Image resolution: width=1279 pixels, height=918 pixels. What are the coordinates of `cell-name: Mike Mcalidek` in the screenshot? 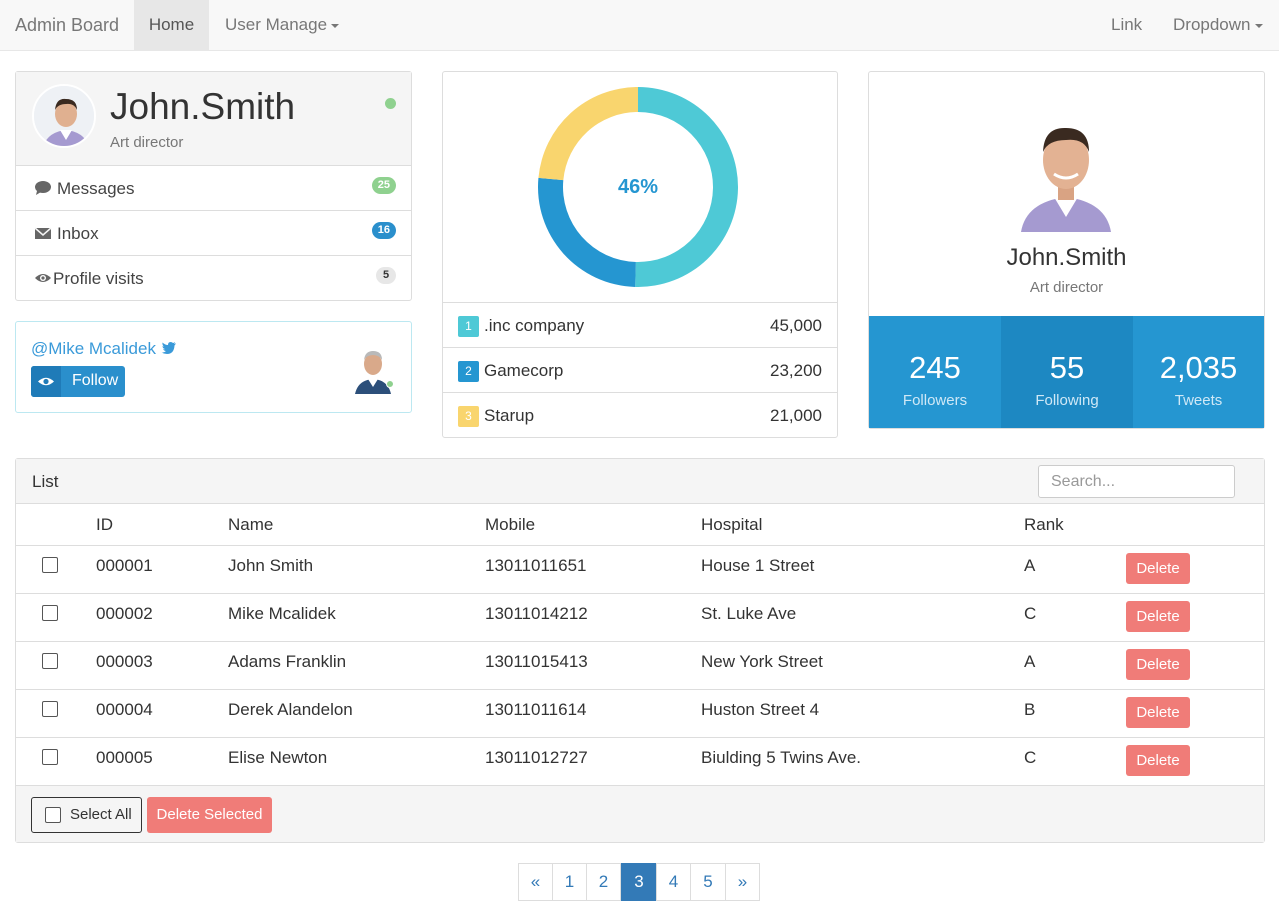 It's located at (282, 613).